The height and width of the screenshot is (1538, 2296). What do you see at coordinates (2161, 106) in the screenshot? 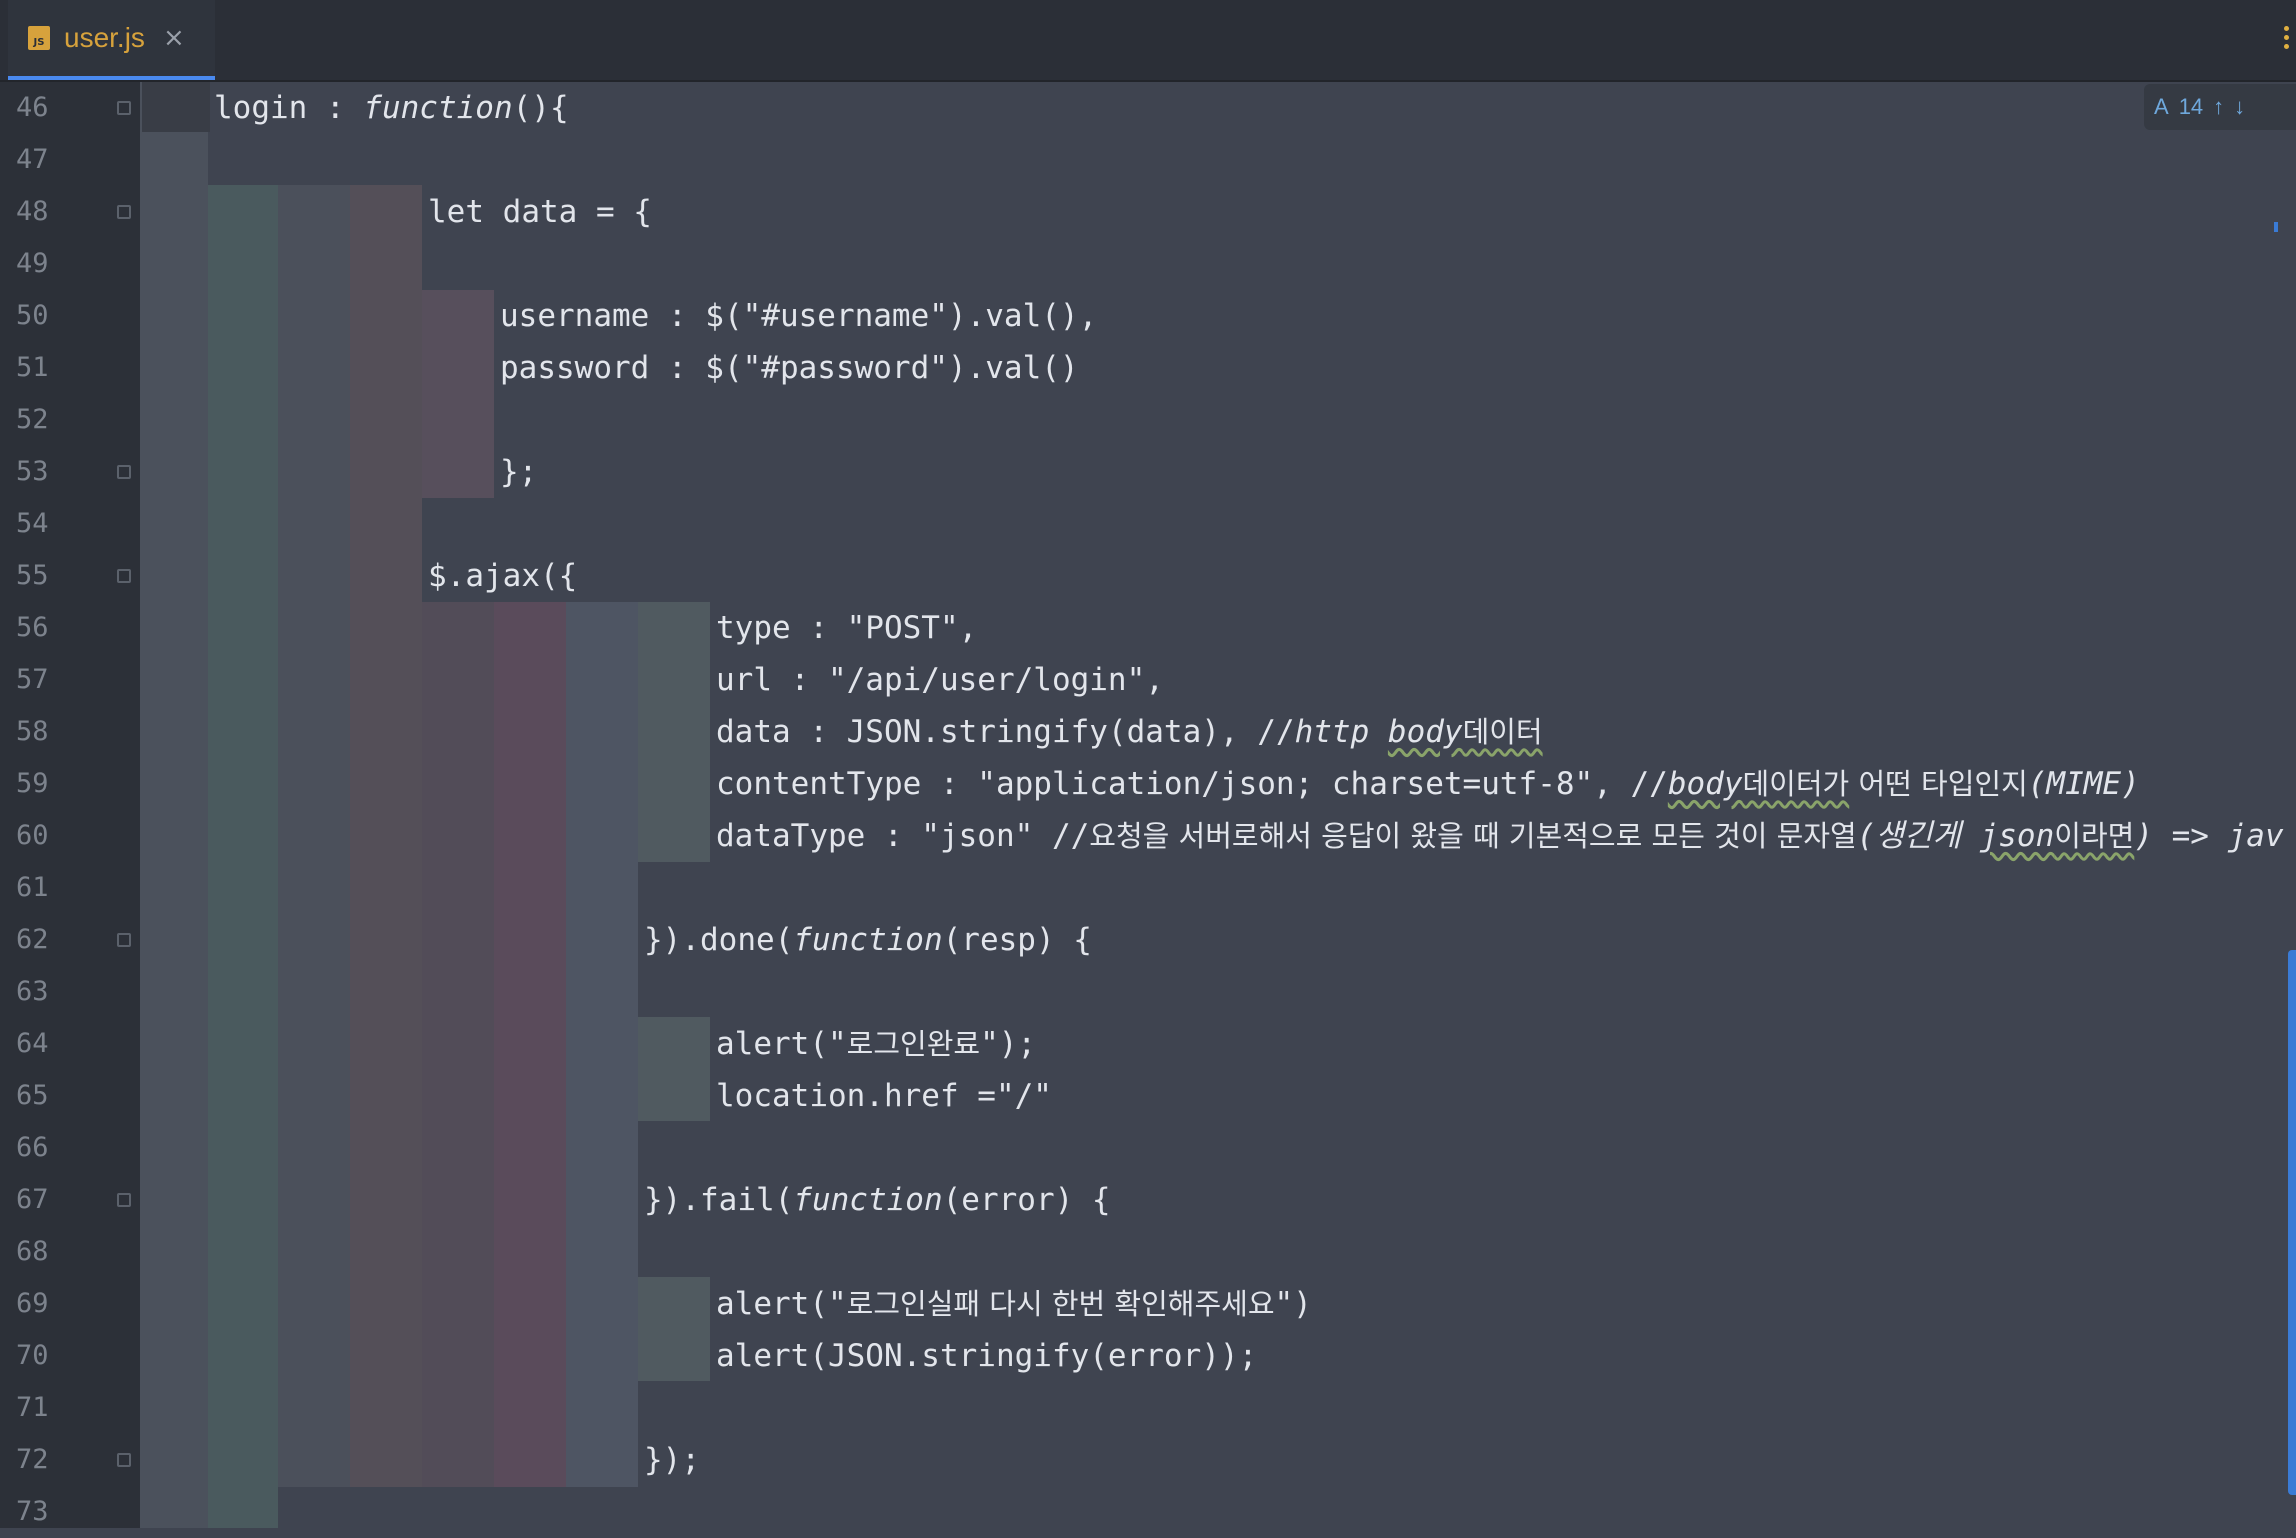
I see `spellcheck-icon: A` at bounding box center [2161, 106].